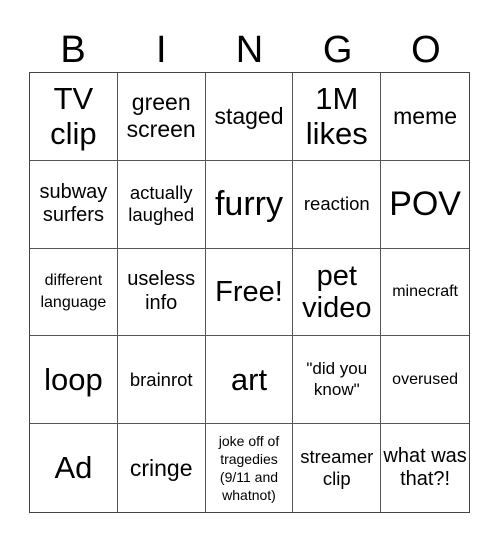 Image resolution: width=500 pixels, height=544 pixels. I want to click on bingo-cell: minecraft, so click(425, 293).